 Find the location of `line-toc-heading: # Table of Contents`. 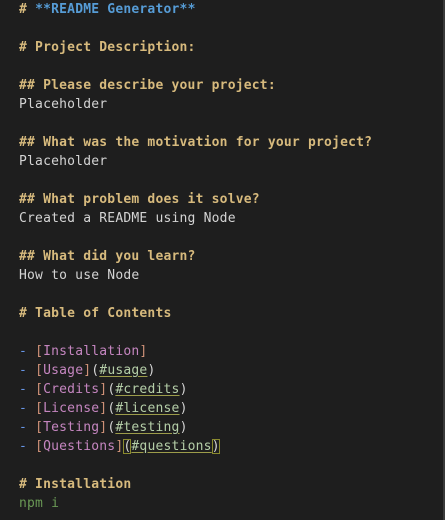

line-toc-heading: # Table of Contents is located at coordinates (228, 313).